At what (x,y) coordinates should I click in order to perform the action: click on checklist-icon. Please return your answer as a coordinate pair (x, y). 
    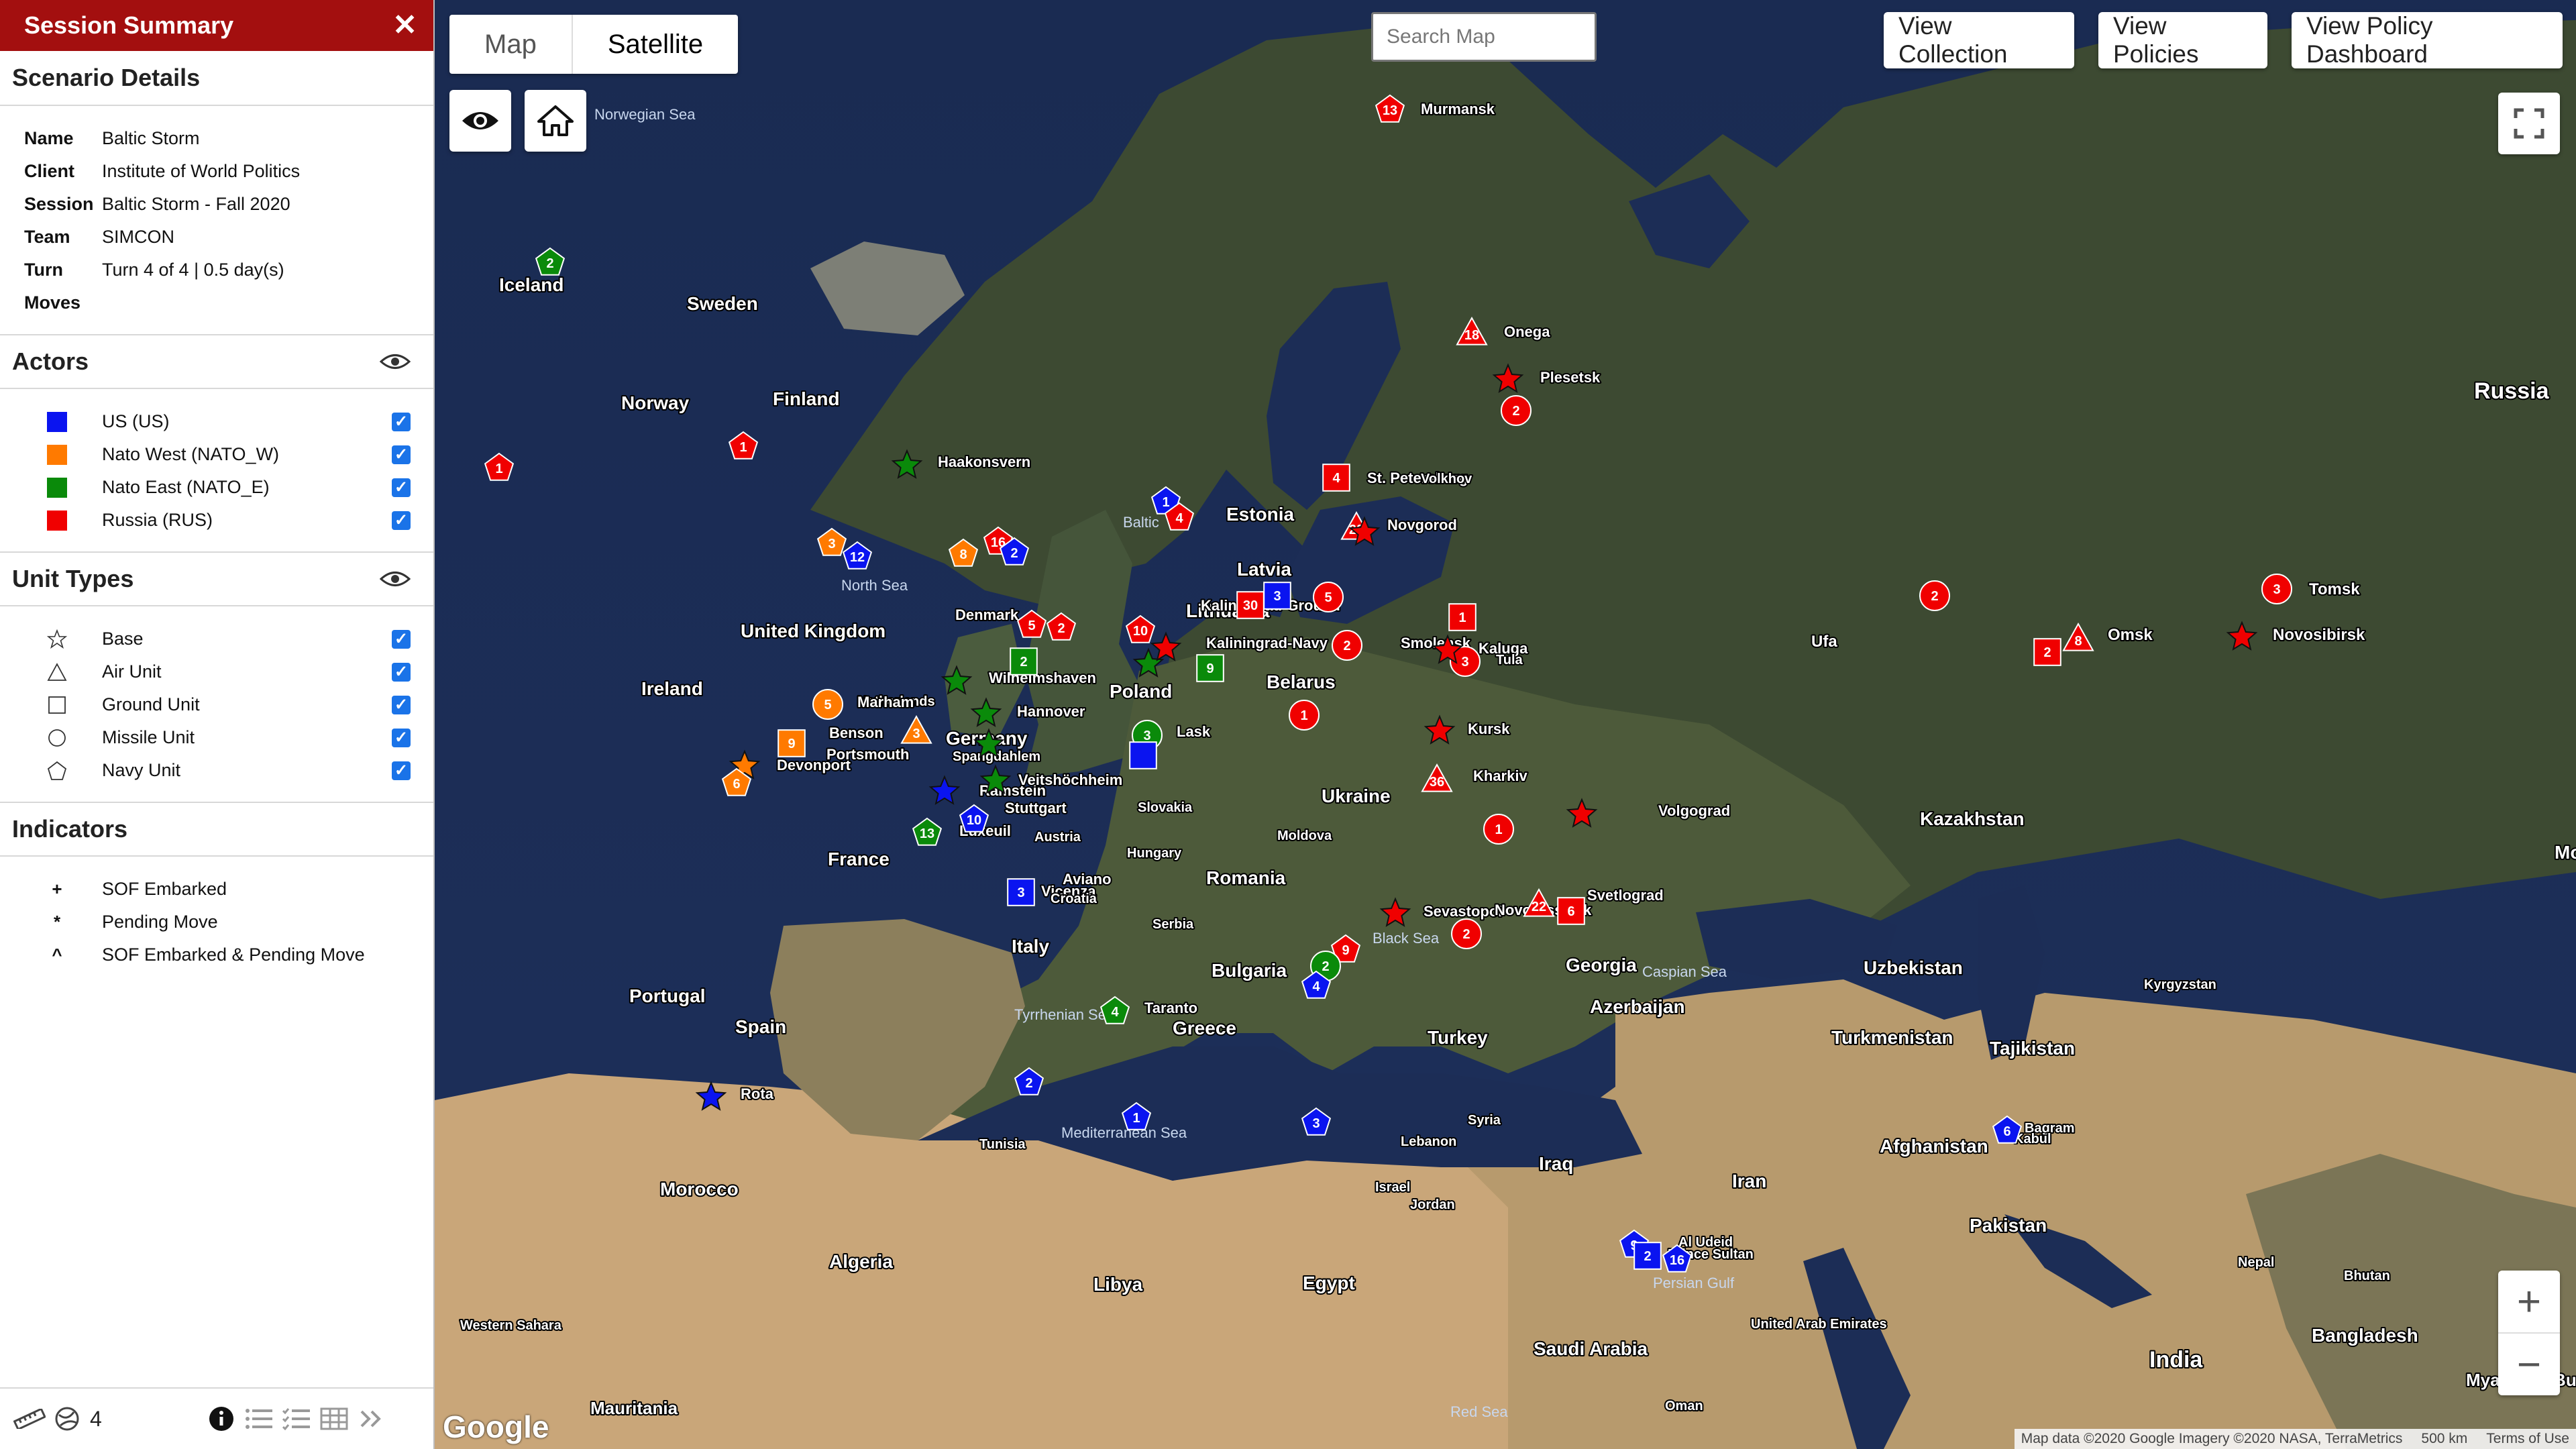
    Looking at the image, I should click on (296, 1418).